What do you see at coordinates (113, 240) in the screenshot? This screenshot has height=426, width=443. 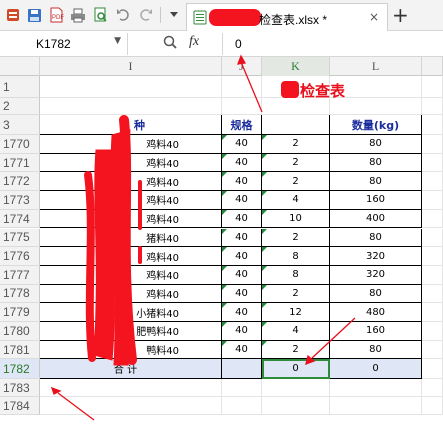 I see `redaction-scribble` at bounding box center [113, 240].